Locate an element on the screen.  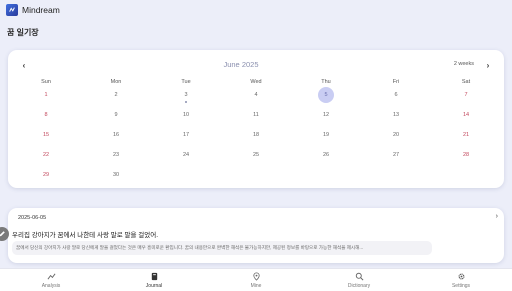
calendar-day: 18 is located at coordinates (256, 135).